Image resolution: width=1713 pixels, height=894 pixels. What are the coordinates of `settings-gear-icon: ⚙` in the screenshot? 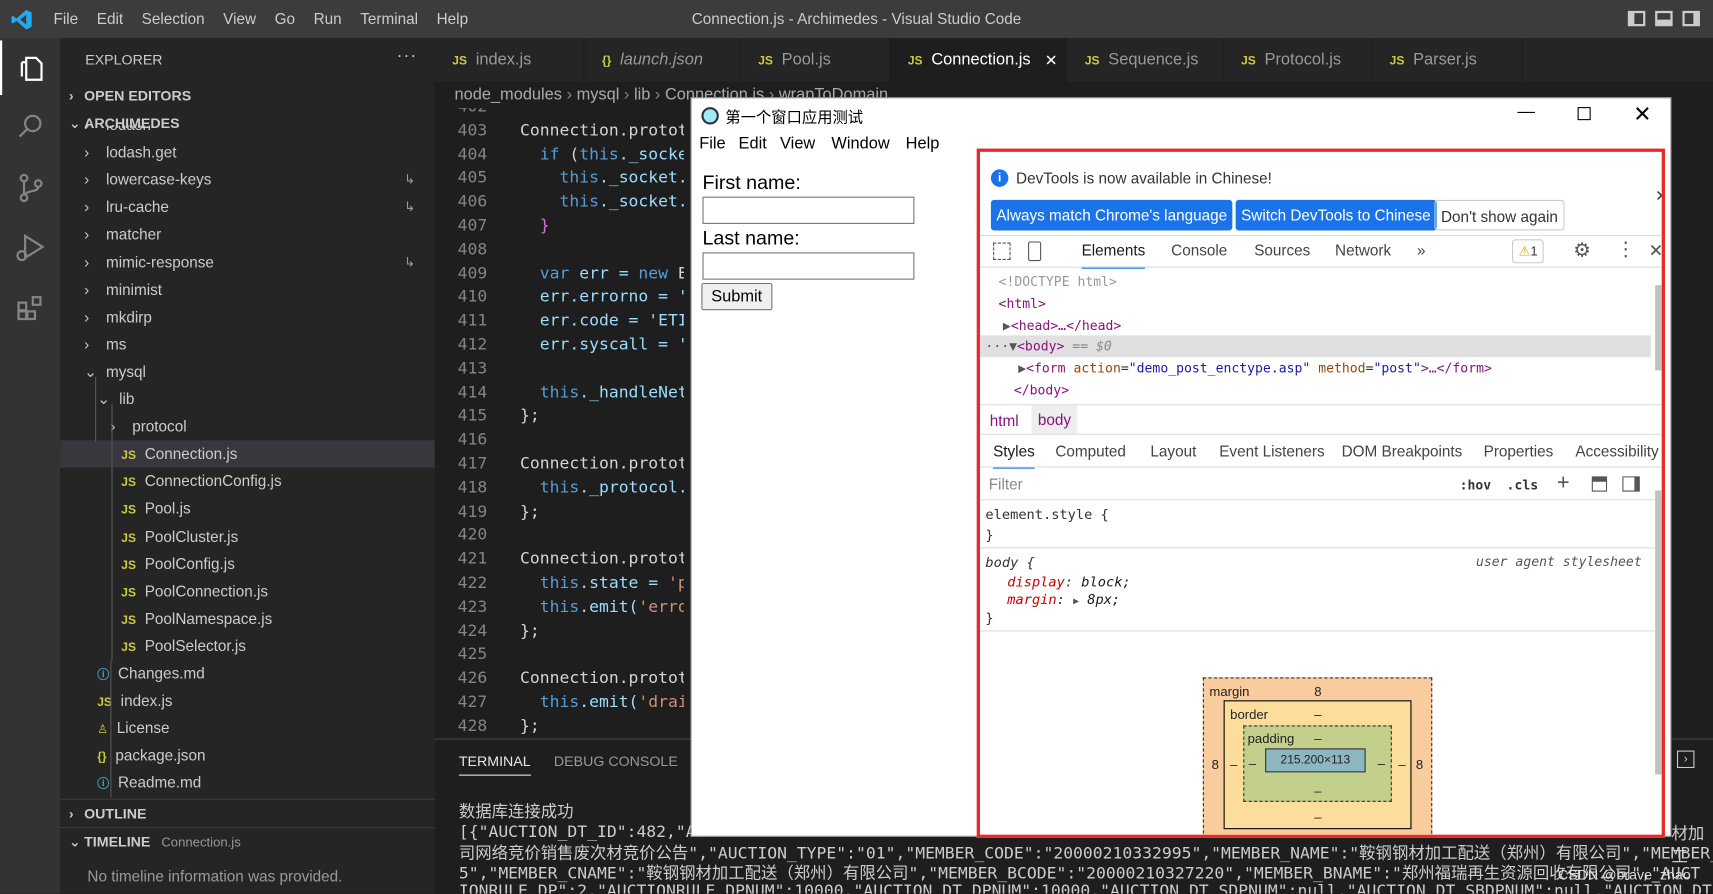 It's located at (1582, 250).